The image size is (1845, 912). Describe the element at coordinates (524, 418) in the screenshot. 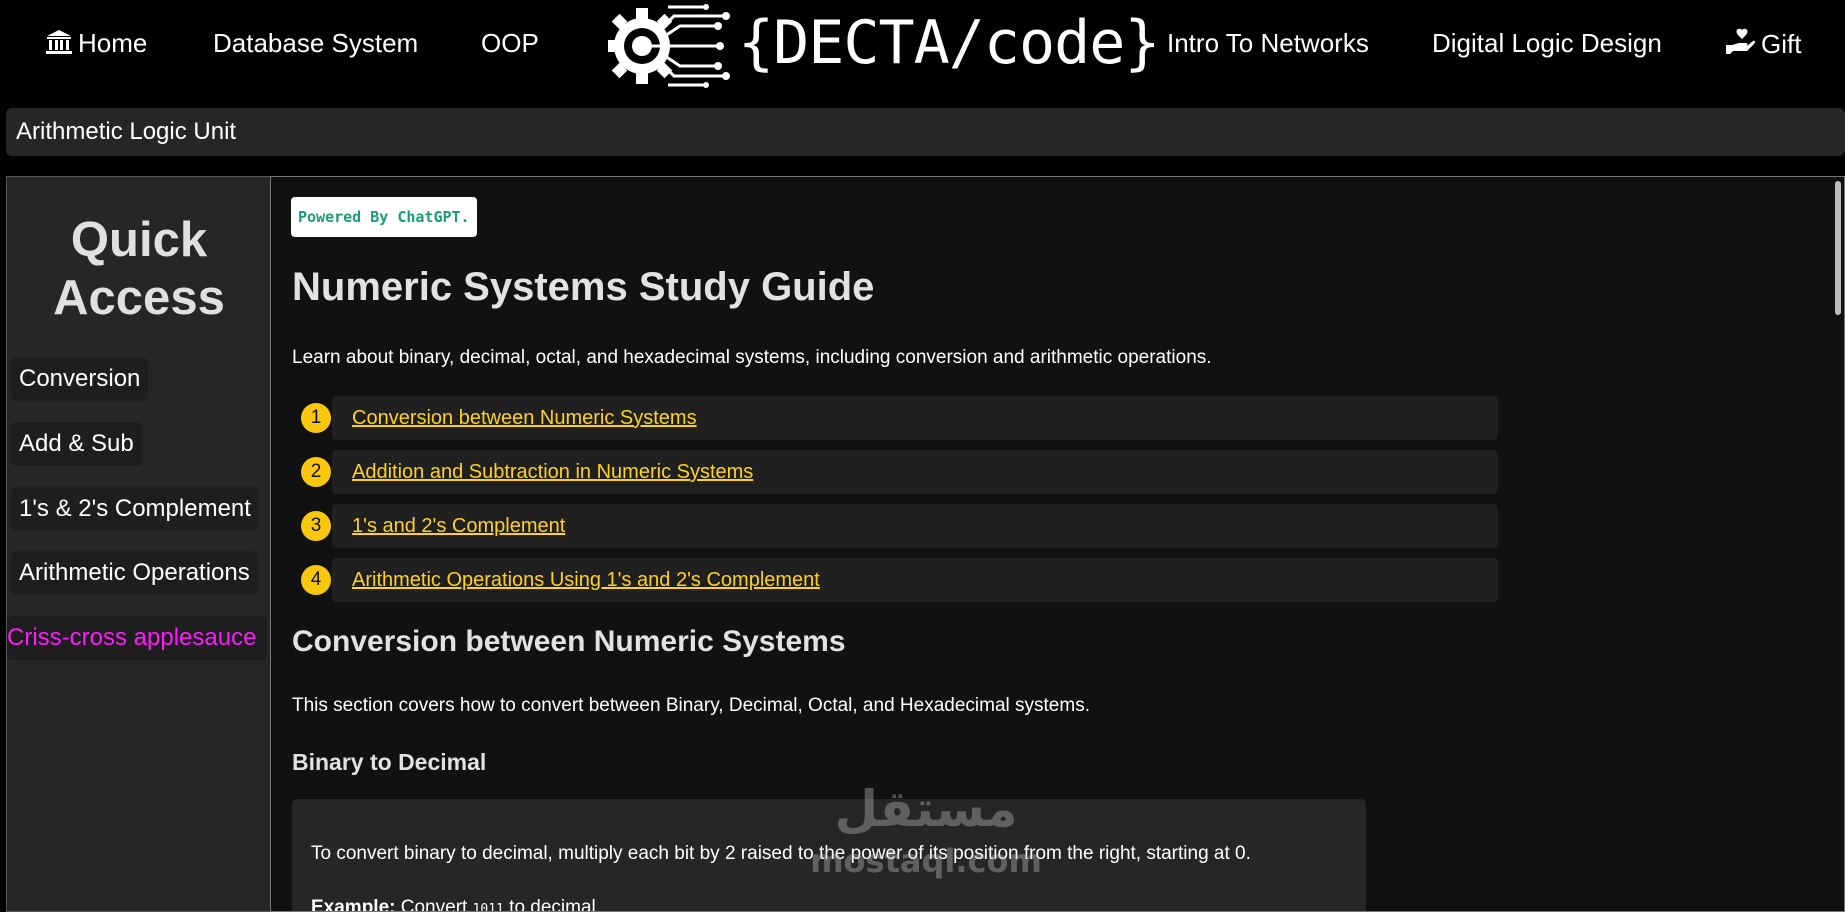

I see `toc-link-conversion: Conversion between Numeric Systems` at that location.